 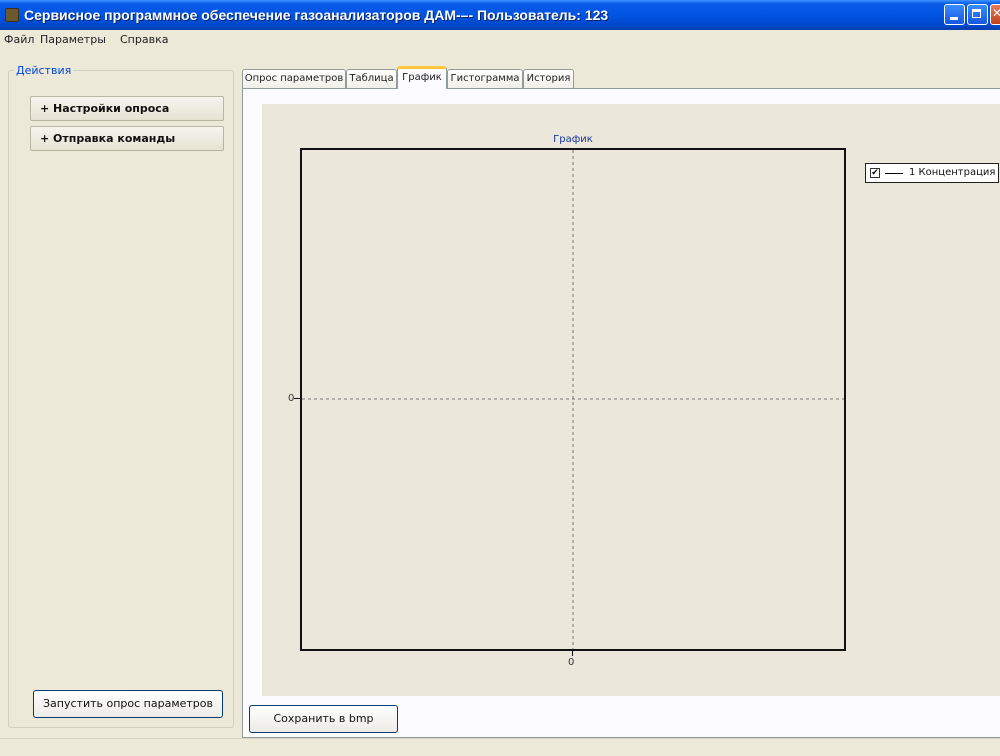 I want to click on send-command-label: + Отправка команды, so click(x=108, y=138).